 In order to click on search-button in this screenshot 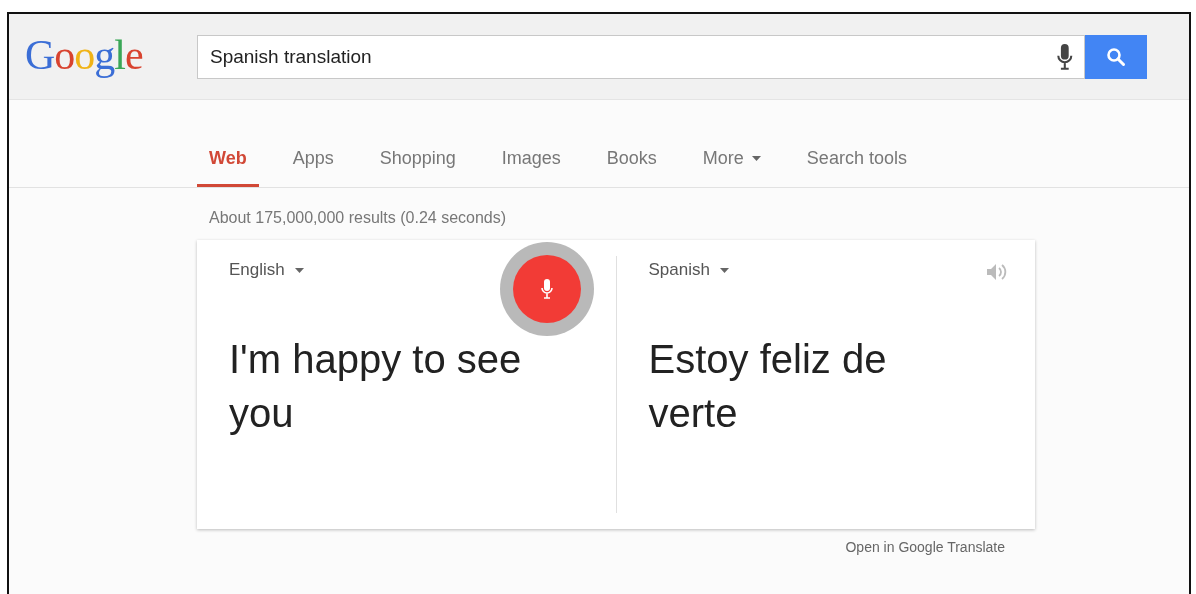, I will do `click(1116, 56)`.